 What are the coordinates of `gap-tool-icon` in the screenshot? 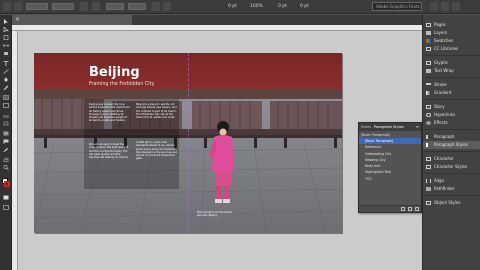 It's located at (6, 45).